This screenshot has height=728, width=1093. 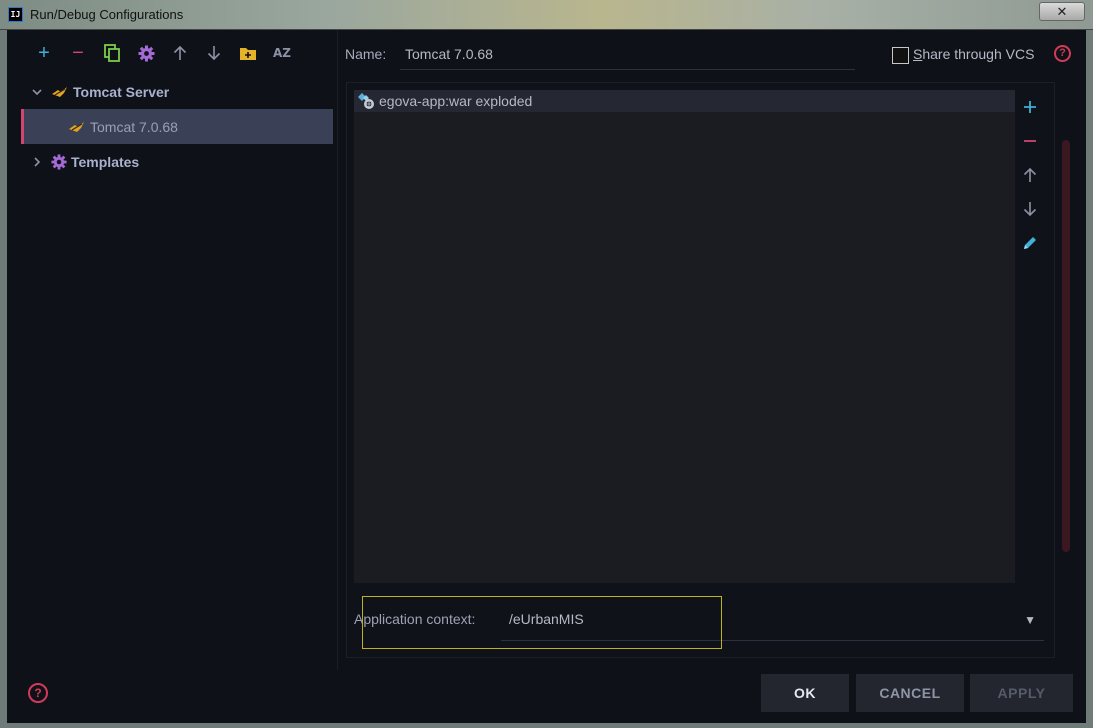 I want to click on share-vcs-text: hare through VCS, so click(x=978, y=54).